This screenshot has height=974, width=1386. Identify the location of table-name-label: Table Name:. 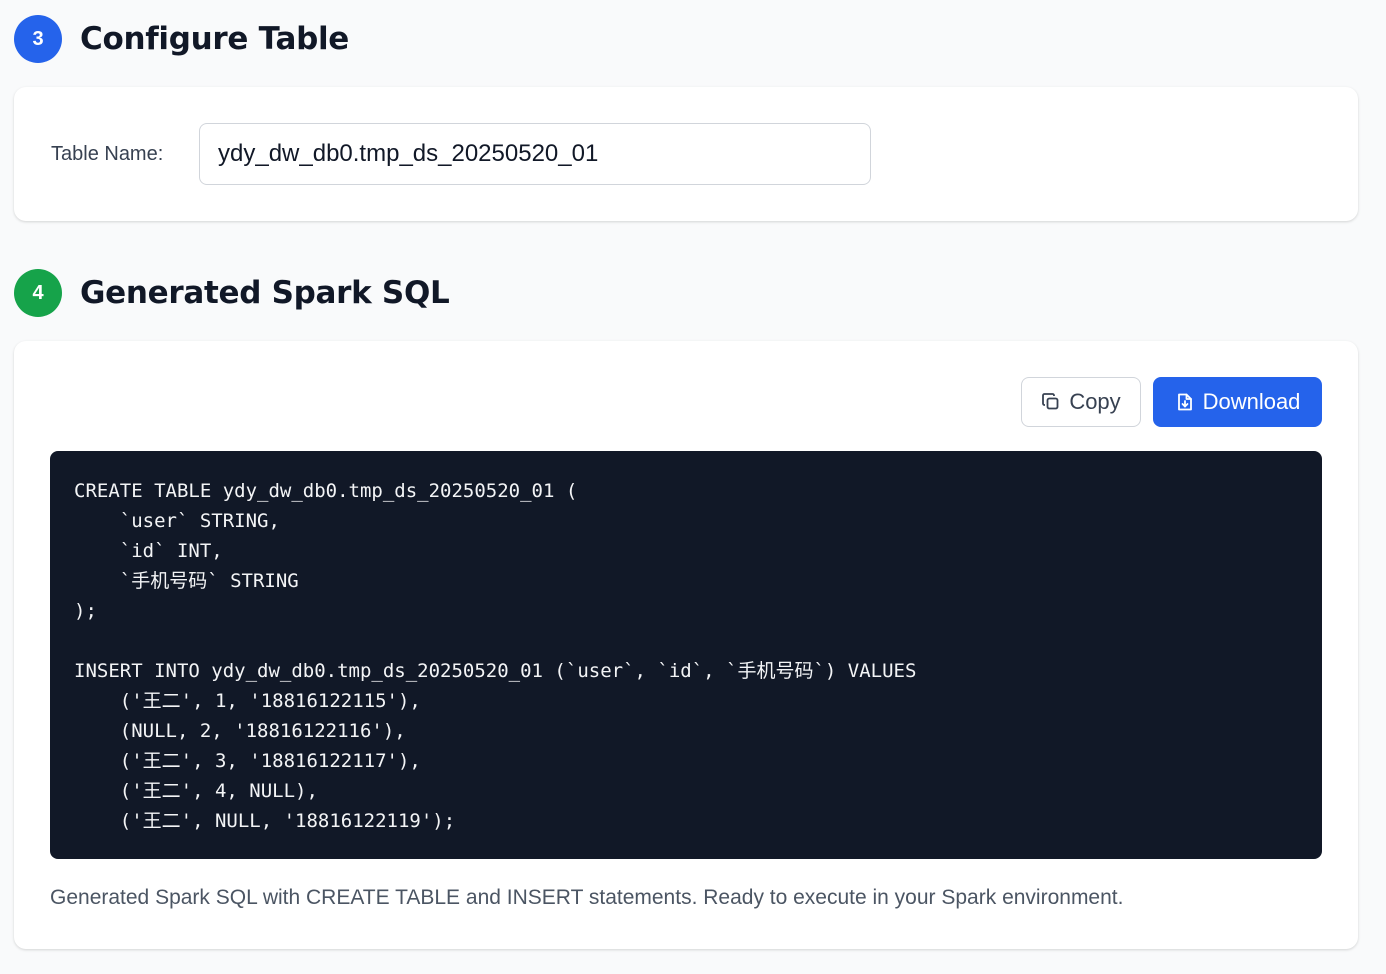
(107, 154).